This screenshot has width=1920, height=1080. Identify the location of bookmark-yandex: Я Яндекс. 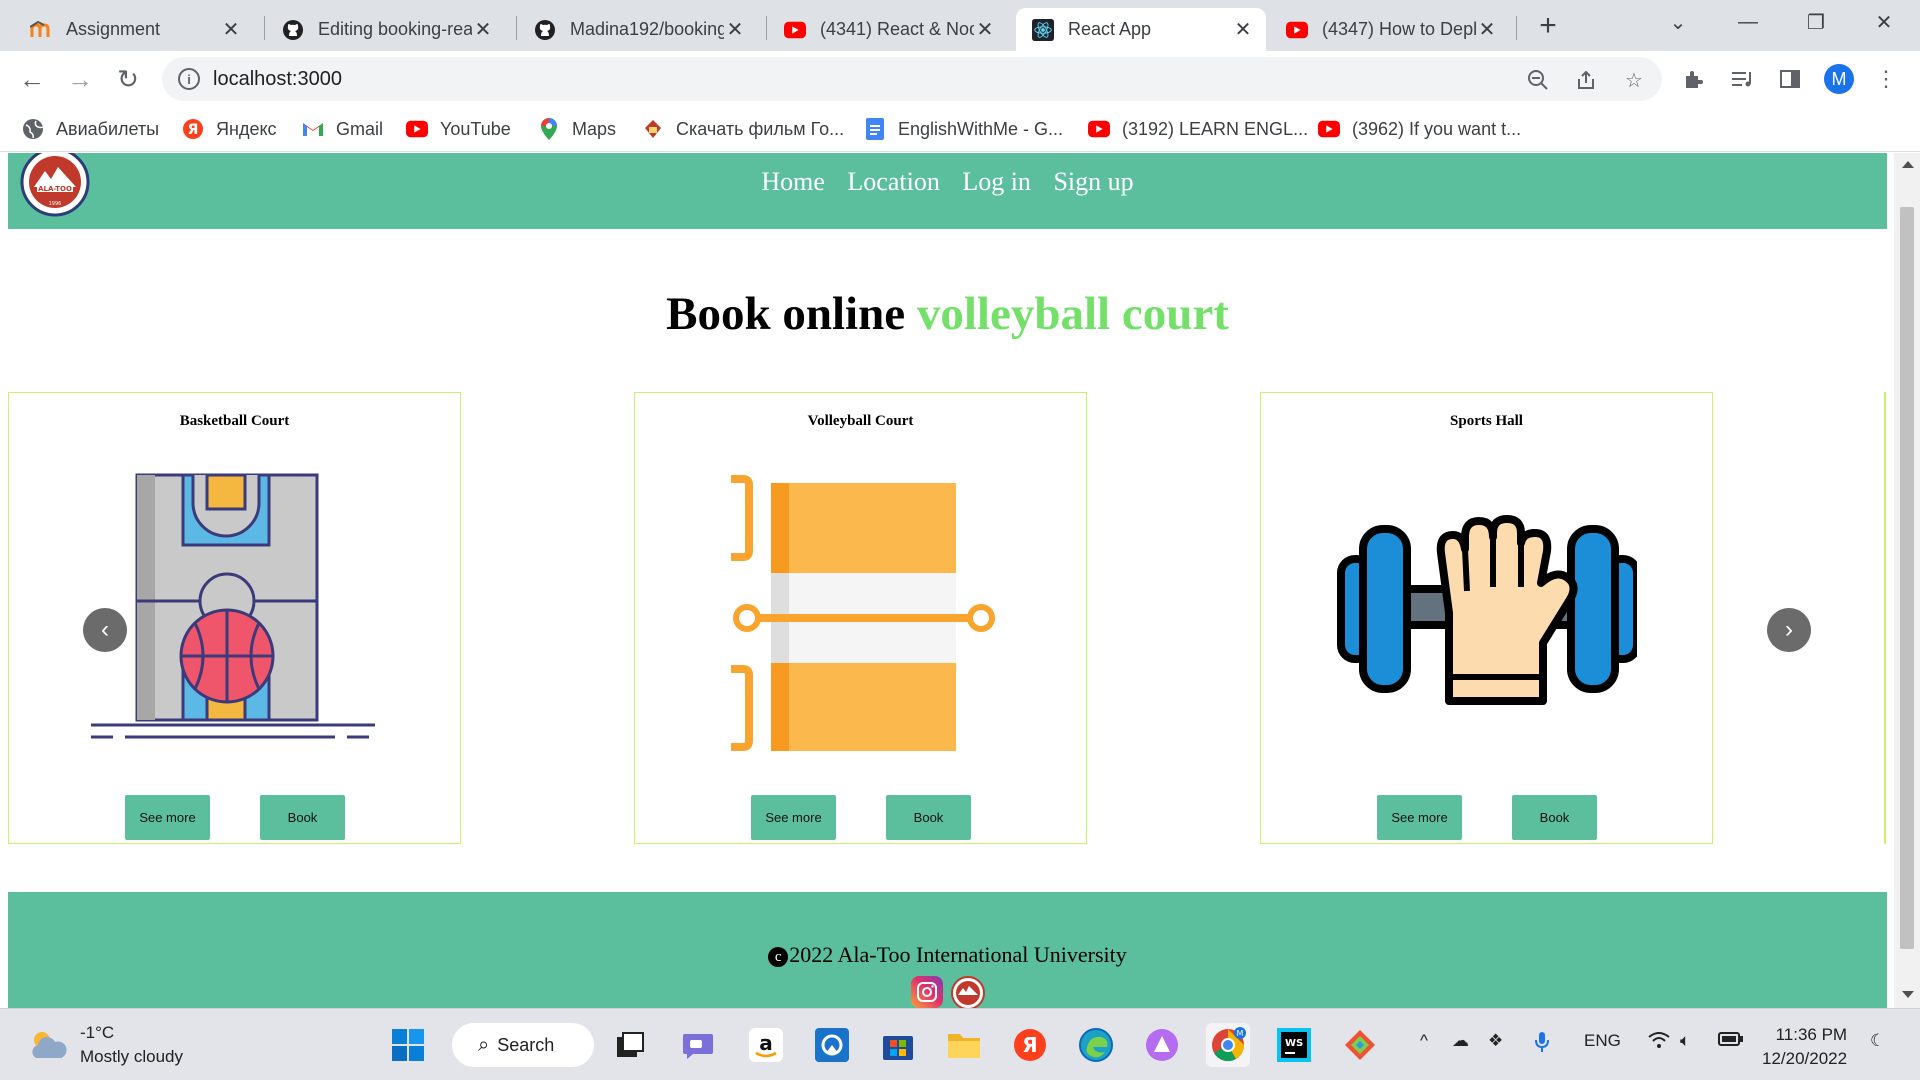
(229, 129).